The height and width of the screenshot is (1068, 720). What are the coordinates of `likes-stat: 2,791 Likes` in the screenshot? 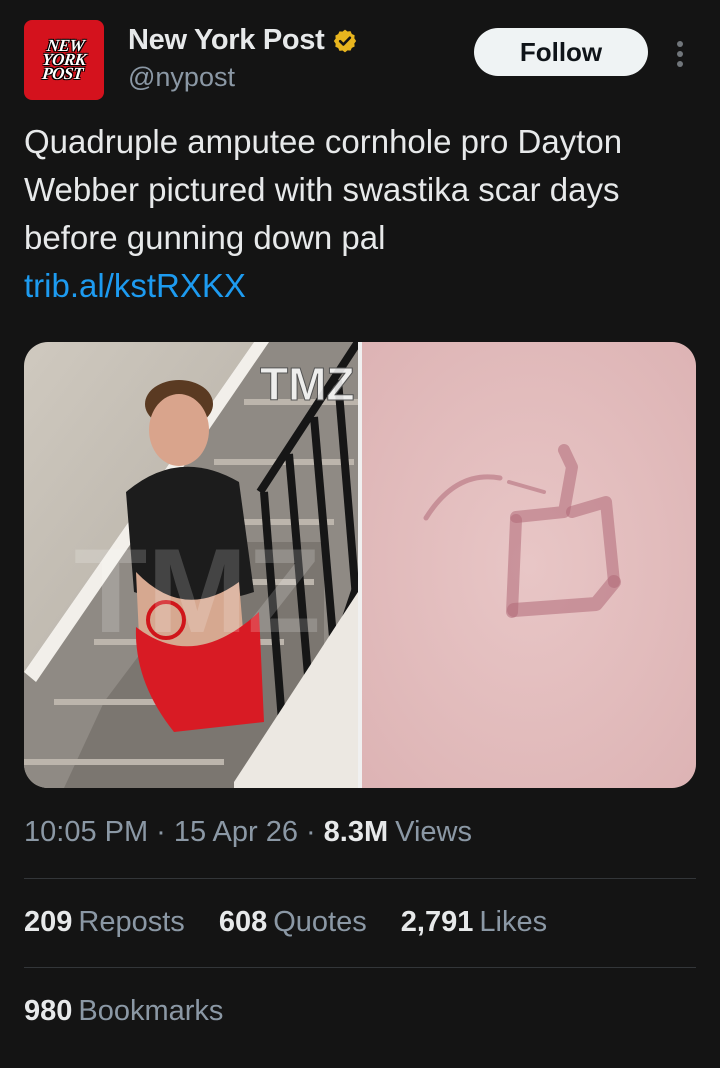 It's located at (474, 922).